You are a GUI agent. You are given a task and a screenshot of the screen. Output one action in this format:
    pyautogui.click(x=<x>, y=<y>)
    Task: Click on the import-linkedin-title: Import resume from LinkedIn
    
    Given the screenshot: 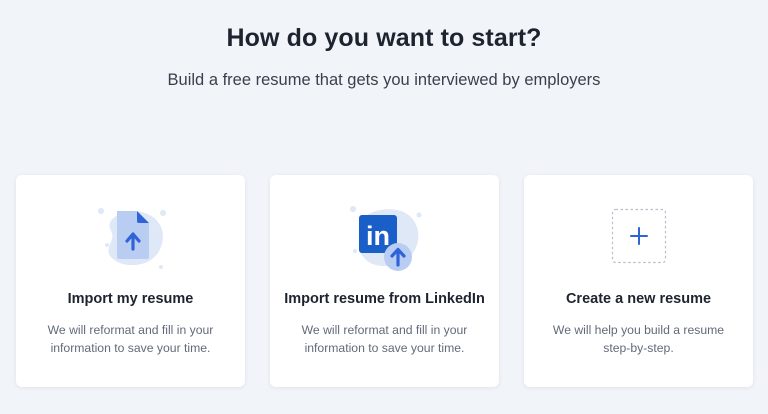 What is the action you would take?
    pyautogui.click(x=384, y=299)
    